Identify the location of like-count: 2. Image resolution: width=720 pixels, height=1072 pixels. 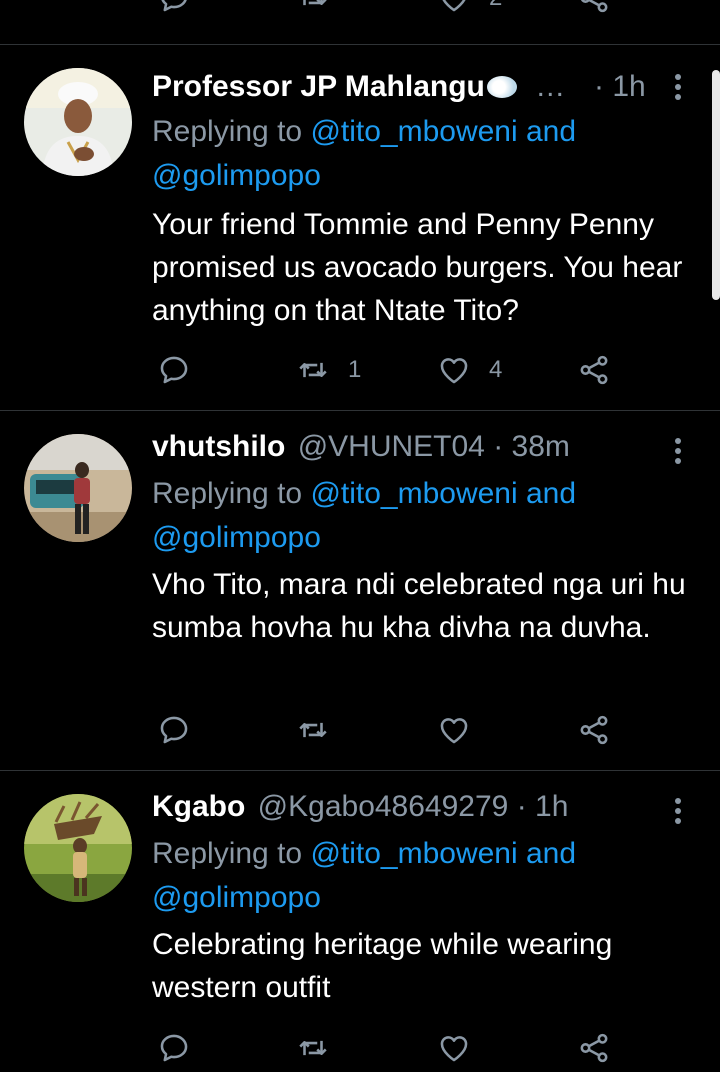
(495, 6).